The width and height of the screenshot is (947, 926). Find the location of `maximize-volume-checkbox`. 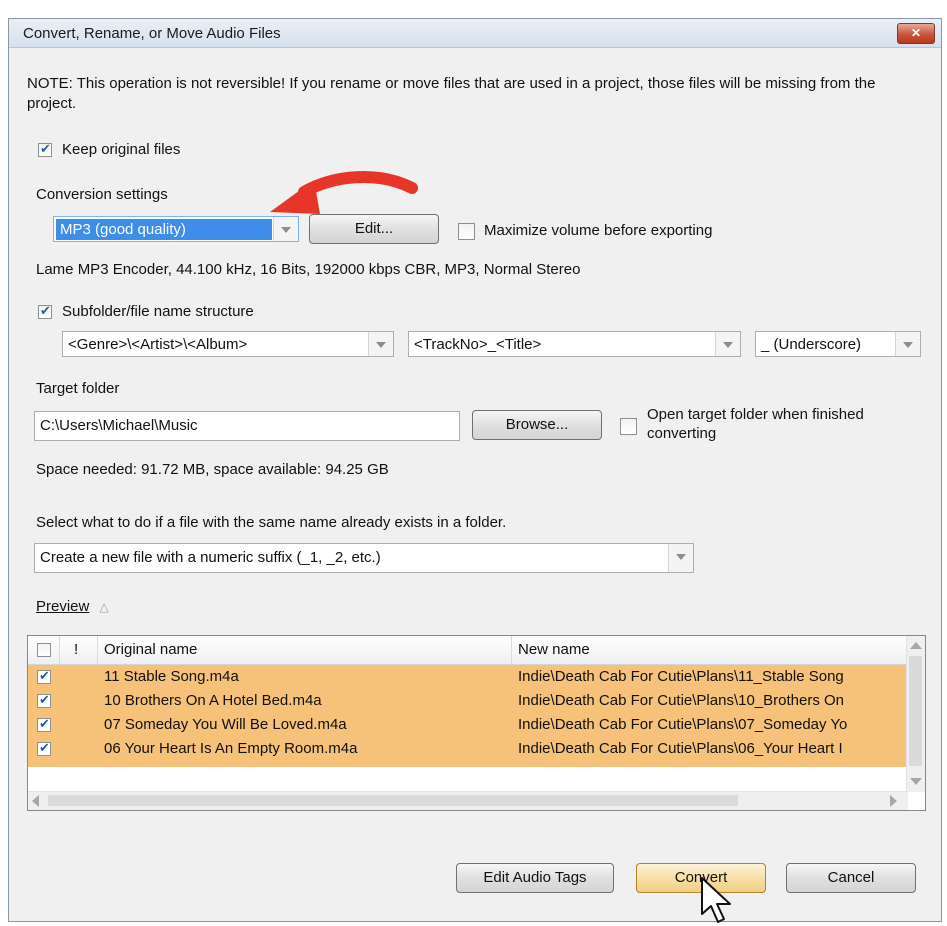

maximize-volume-checkbox is located at coordinates (466, 231).